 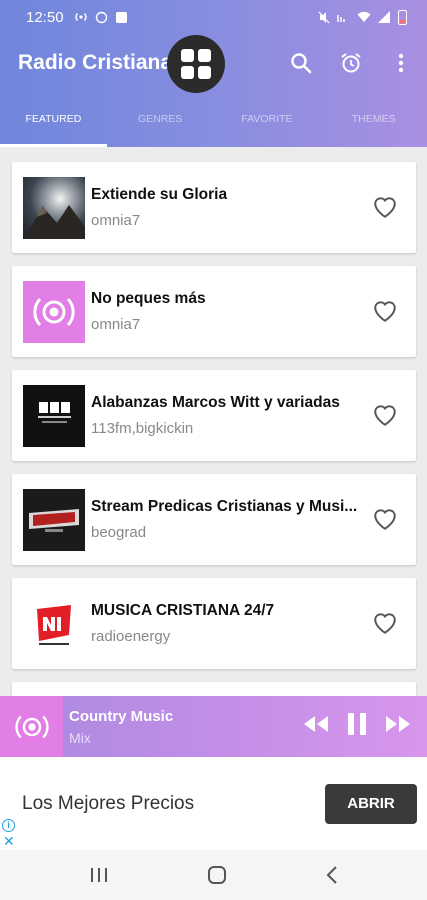 I want to click on overflow-menu-button, so click(x=401, y=63).